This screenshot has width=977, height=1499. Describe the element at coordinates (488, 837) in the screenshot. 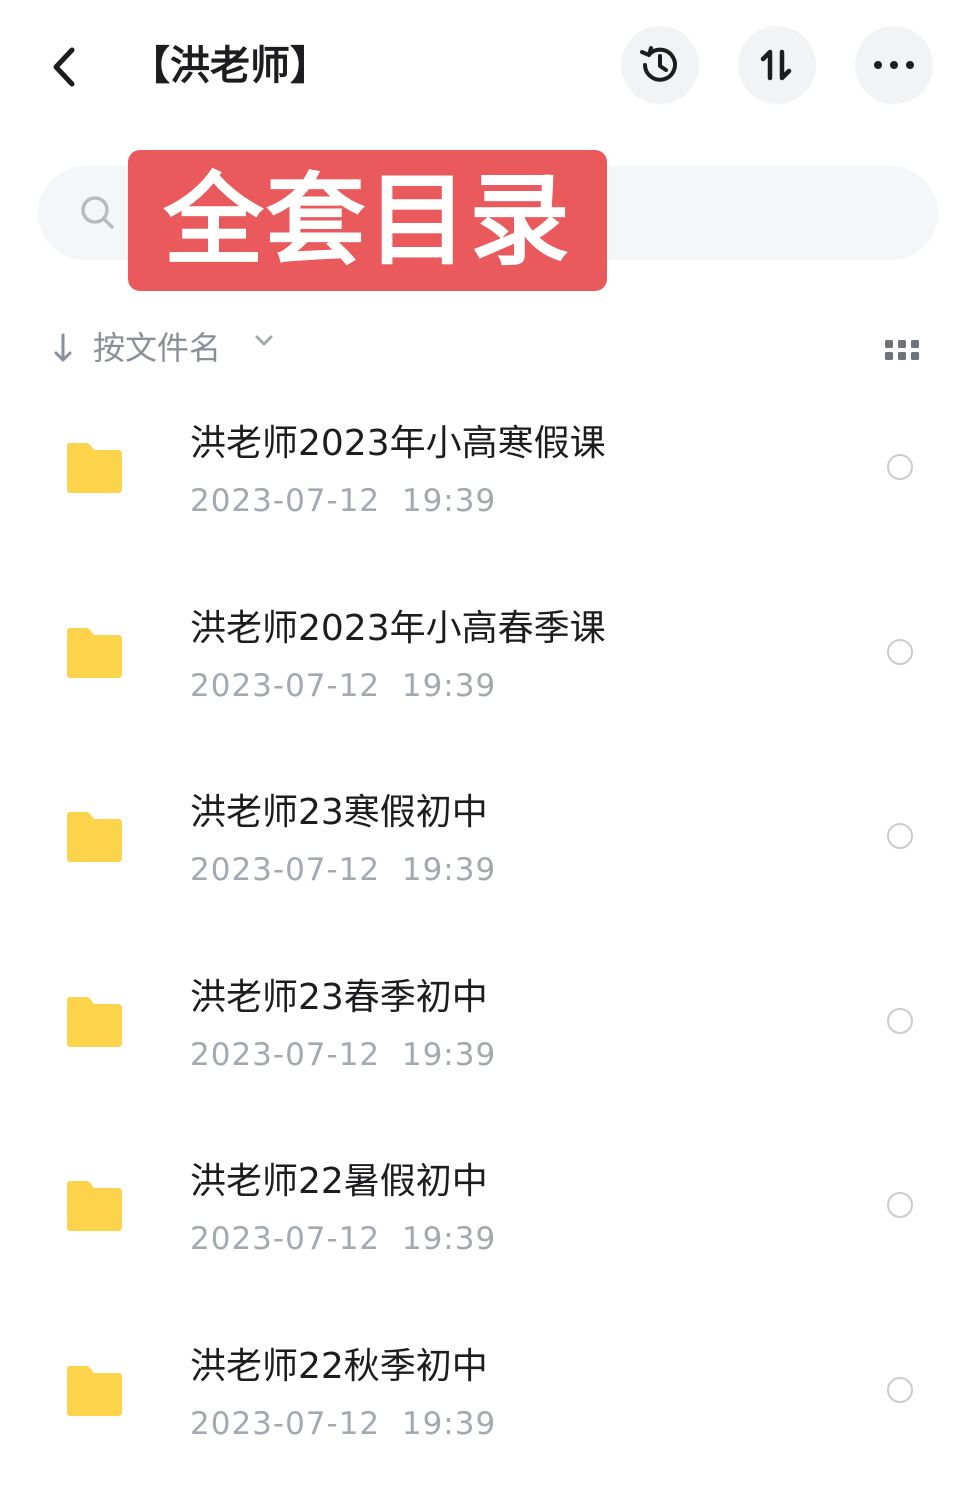

I see `list-item: 洪老师23寒假初中 2023-07-12 19:39` at that location.